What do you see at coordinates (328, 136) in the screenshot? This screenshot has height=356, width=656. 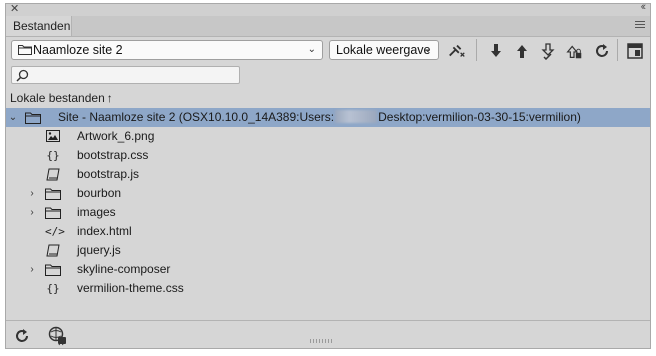 I see `tree-item: Artwork_6.png` at bounding box center [328, 136].